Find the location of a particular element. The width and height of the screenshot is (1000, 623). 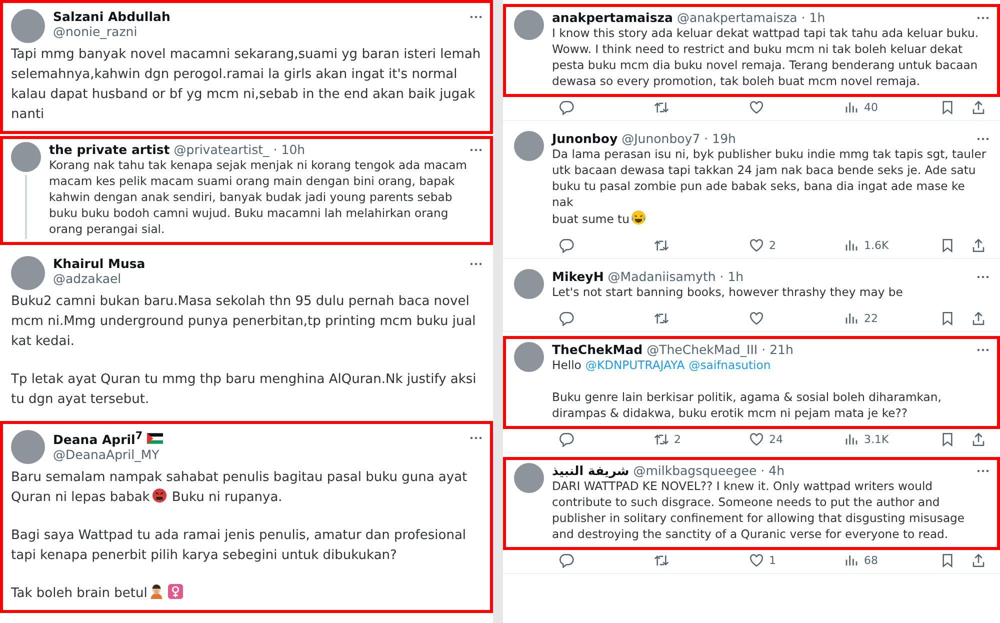

view-count: 3.1K is located at coordinates (876, 439).